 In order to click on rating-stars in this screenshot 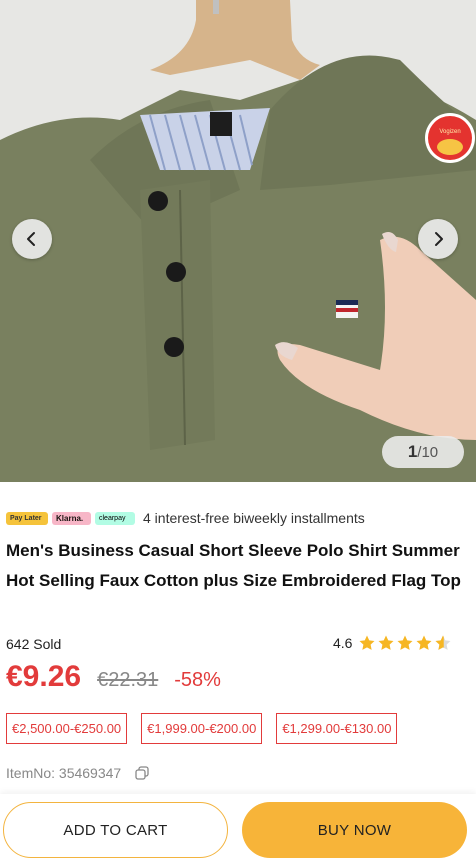, I will do `click(405, 643)`.